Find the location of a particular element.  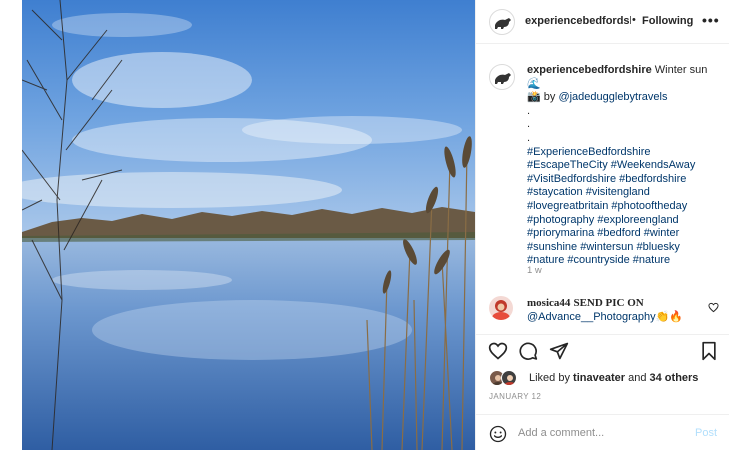

comment-body: SEND PIC ON is located at coordinates (608, 303).